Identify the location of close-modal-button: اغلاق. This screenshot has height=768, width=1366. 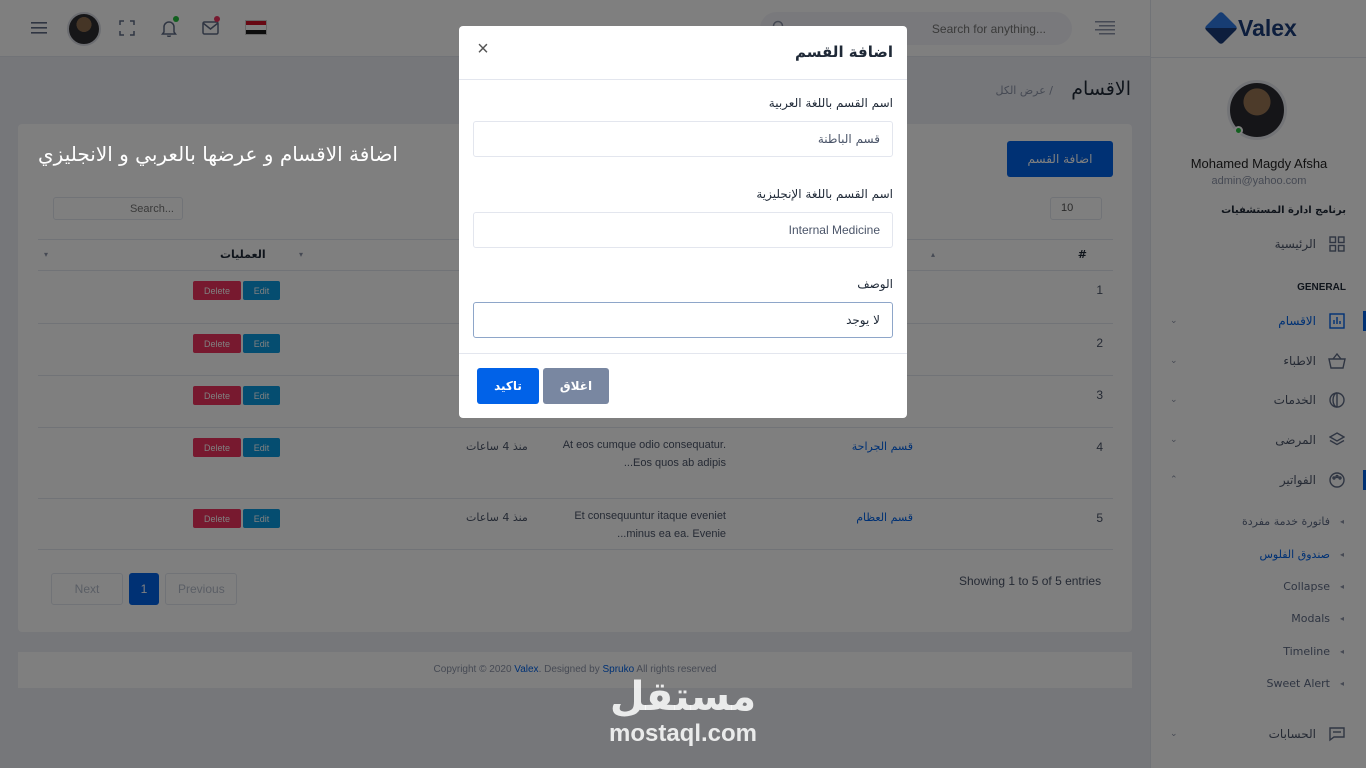
(576, 386).